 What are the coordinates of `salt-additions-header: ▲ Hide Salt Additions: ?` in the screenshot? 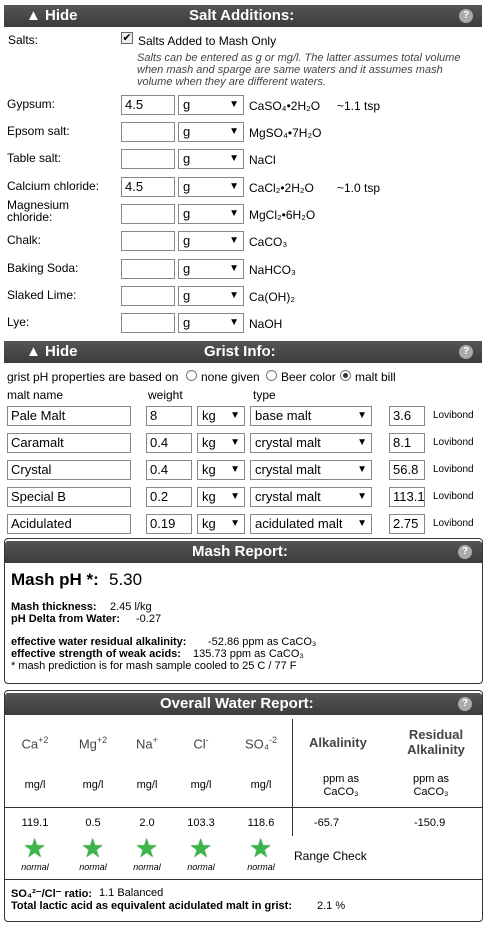 It's located at (243, 16).